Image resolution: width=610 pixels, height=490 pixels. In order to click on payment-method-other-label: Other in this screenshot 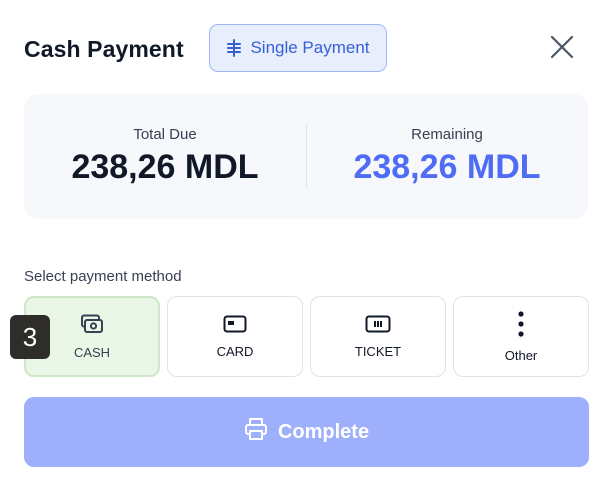, I will do `click(521, 355)`.